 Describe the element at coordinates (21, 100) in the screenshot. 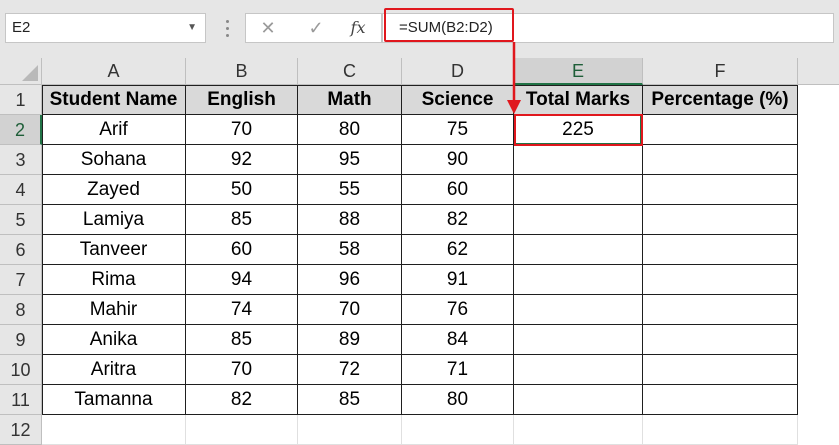

I see `row-header-1: 1` at that location.